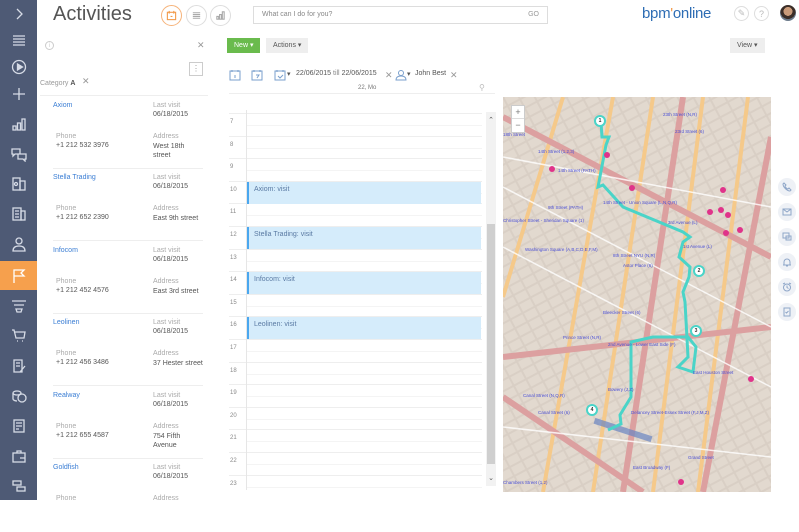  Describe the element at coordinates (66, 395) in the screenshot. I see `account-name-link: Realway` at that location.